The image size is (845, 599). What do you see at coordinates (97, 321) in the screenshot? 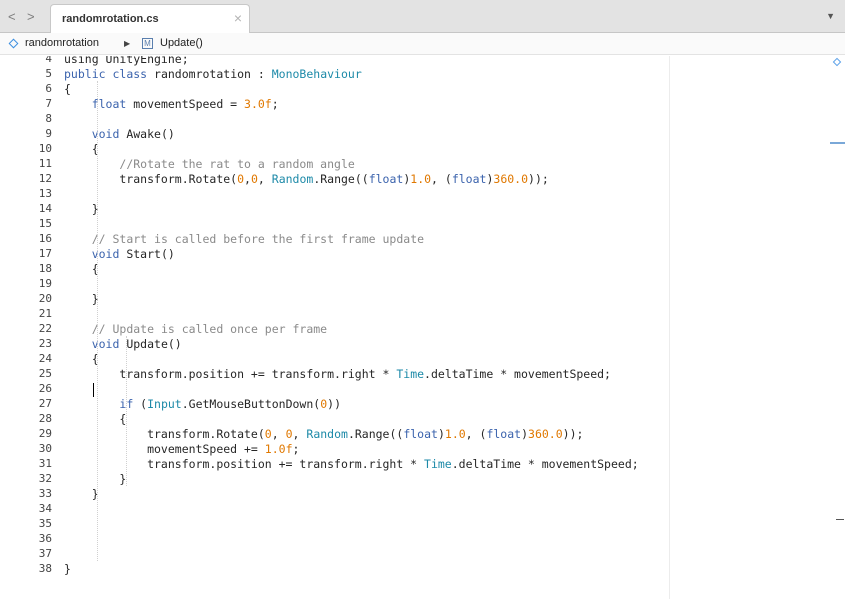
I see `indent-guide` at bounding box center [97, 321].